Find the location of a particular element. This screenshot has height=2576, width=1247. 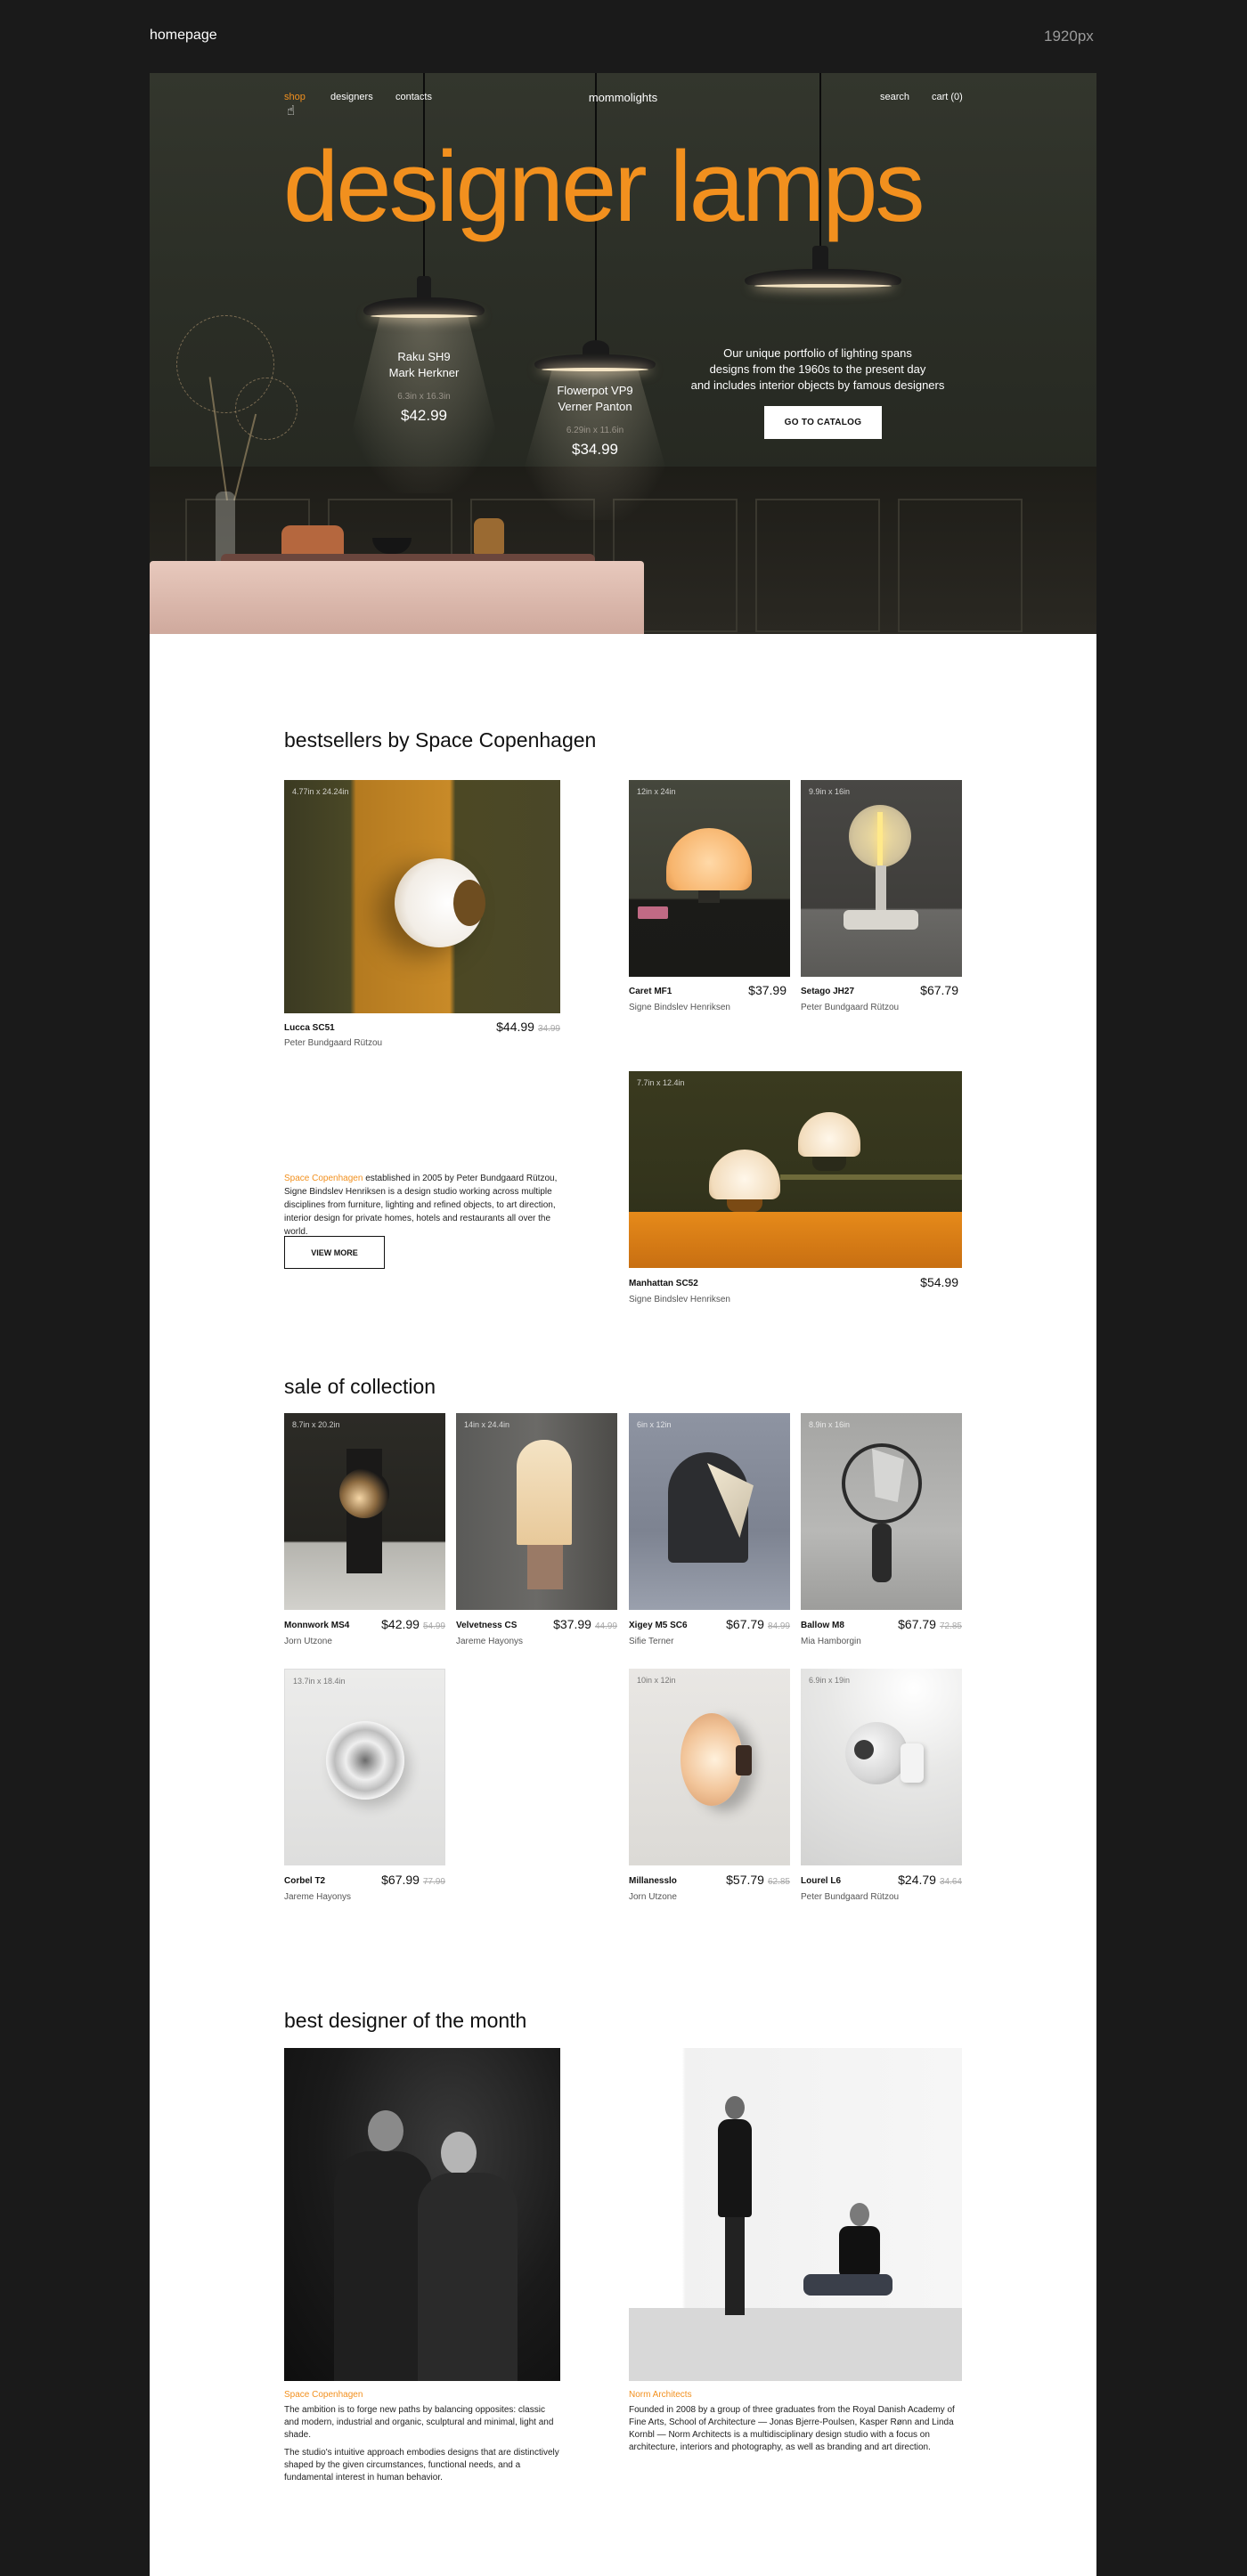

product-image-manhattan: 7.7in x 12.4in is located at coordinates (795, 1169).